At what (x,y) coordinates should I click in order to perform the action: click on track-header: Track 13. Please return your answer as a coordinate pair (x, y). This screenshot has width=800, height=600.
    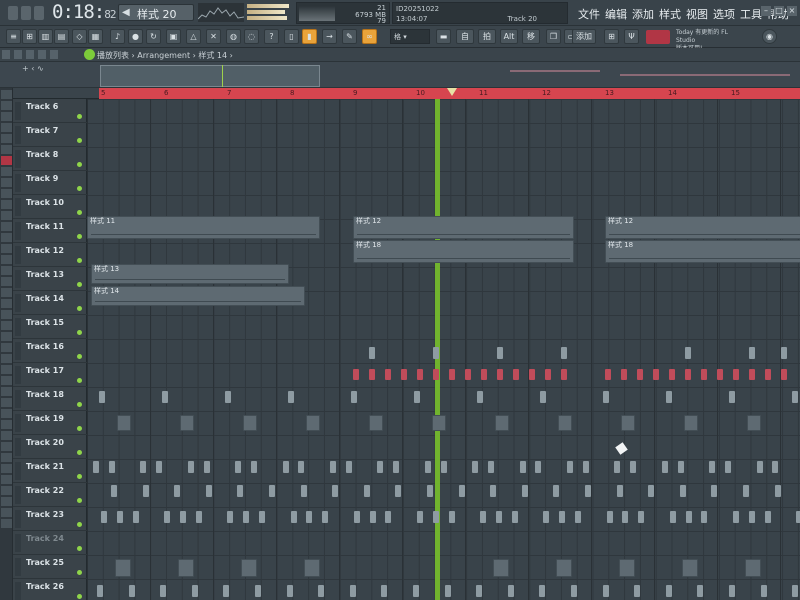
    Looking at the image, I should click on (50, 279).